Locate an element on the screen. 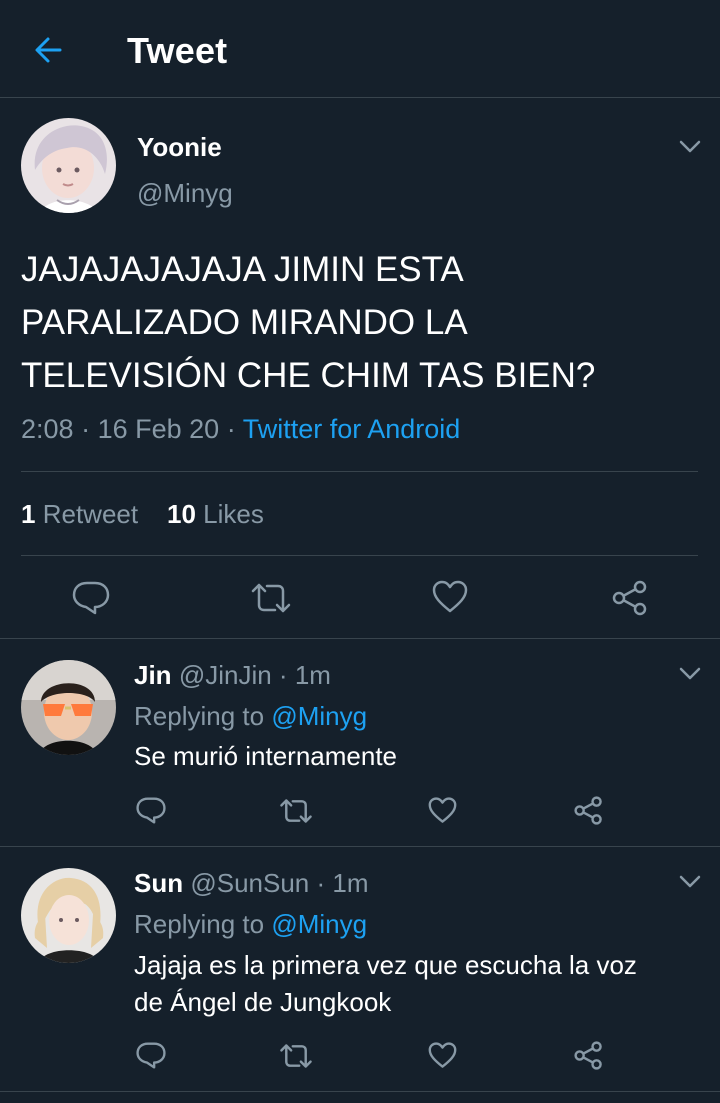 The image size is (720, 1103). retweets-stat: 1 Retweet is located at coordinates (79, 514).